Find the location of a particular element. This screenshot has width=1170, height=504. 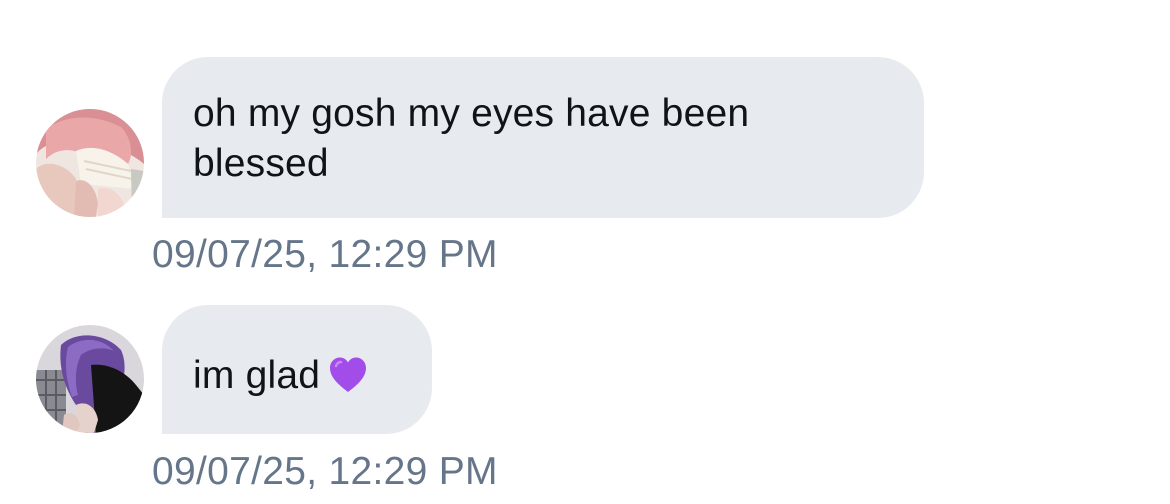

message-text: oh my gosh my eyes have been blessed is located at coordinates (471, 138).